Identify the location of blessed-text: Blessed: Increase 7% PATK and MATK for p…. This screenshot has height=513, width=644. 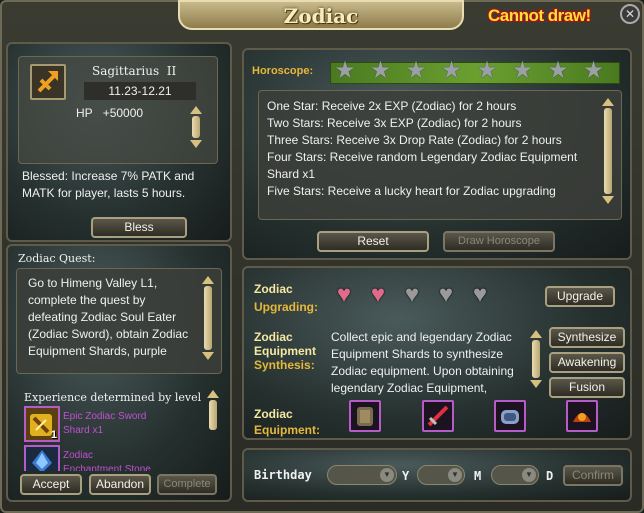
(108, 184).